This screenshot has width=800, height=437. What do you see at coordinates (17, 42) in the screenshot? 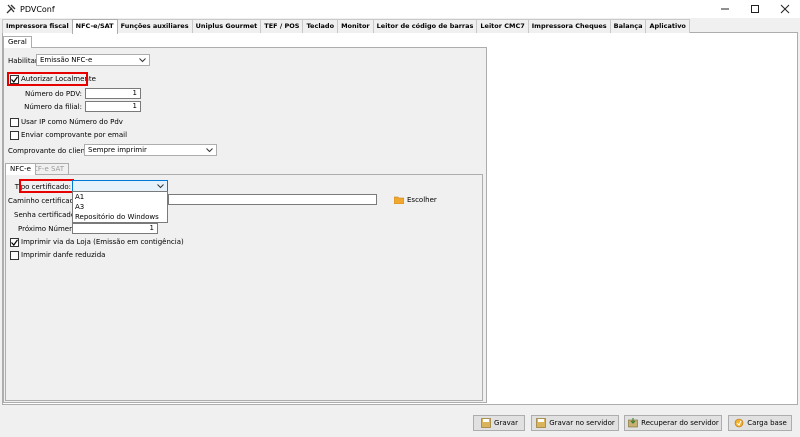
I see `tab-geral: Geral` at bounding box center [17, 42].